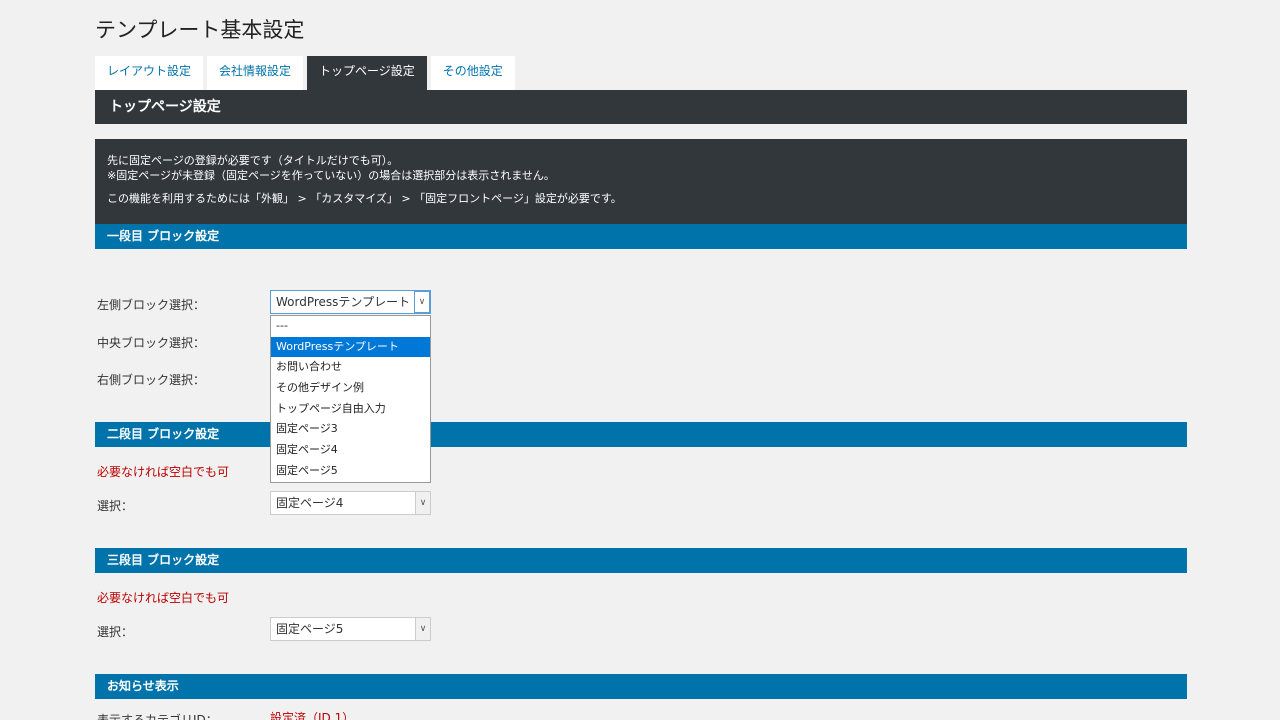 This screenshot has height=720, width=1280. What do you see at coordinates (151, 380) in the screenshot?
I see `right-block-label: 右側ブロック選択：` at bounding box center [151, 380].